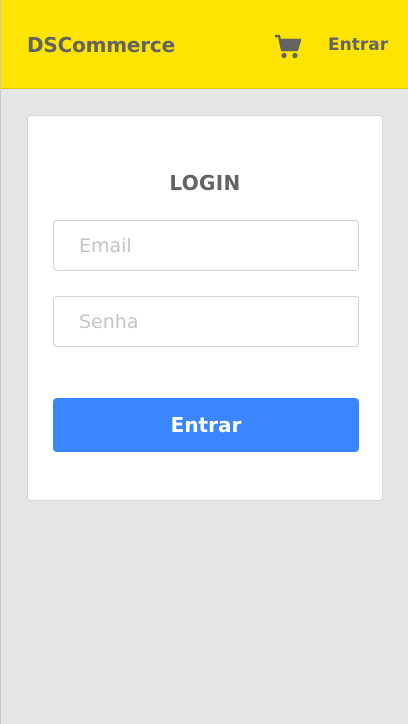  I want to click on top-navbar: DSCommerce Entrar, so click(204, 44).